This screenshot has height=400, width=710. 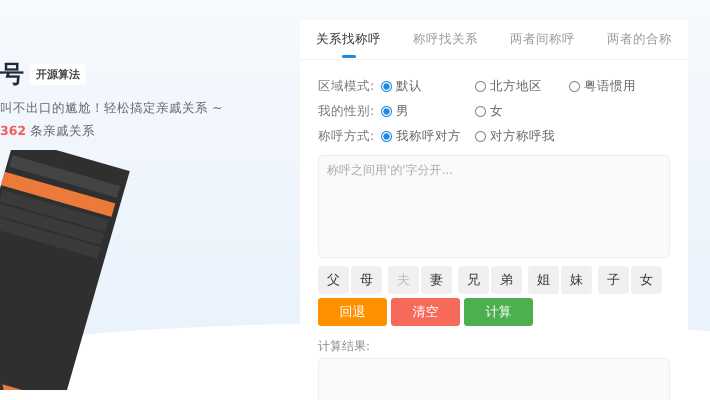 What do you see at coordinates (58, 74) in the screenshot?
I see `open-source-badge: 开源算法` at bounding box center [58, 74].